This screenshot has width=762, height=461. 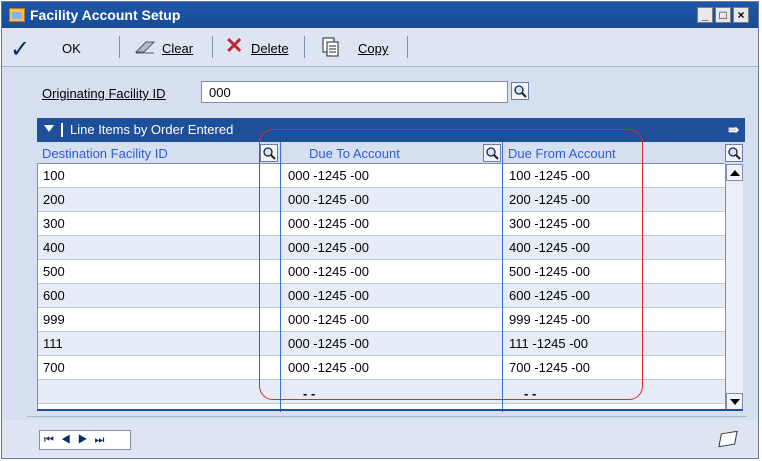 I want to click on destination-facility-cell: 400, so click(x=54, y=247).